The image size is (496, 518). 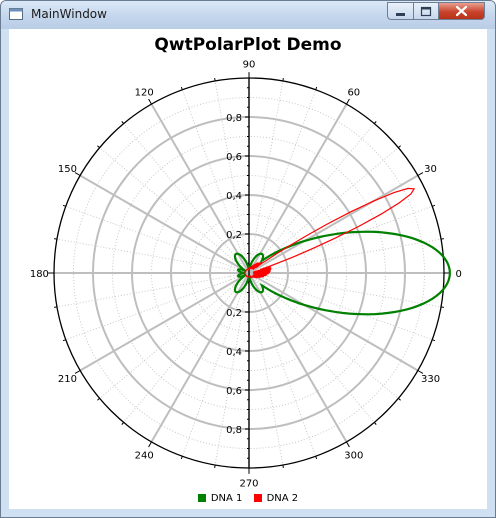 I want to click on legend-label-dna1: DNA 1, so click(x=226, y=498).